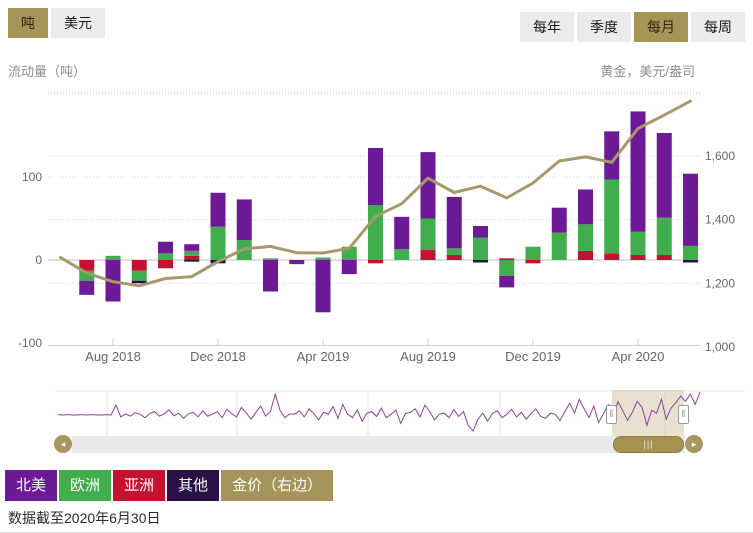 This screenshot has height=533, width=753. What do you see at coordinates (30, 343) in the screenshot?
I see `svg-text: -100` at bounding box center [30, 343].